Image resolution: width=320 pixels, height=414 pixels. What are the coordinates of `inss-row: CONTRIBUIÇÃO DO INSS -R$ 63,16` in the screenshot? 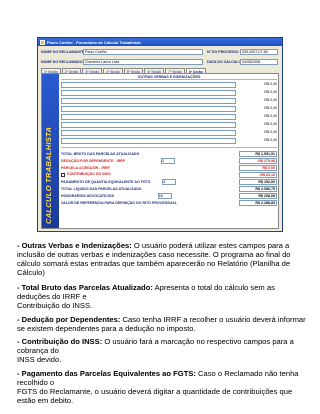 It's located at (169, 174).